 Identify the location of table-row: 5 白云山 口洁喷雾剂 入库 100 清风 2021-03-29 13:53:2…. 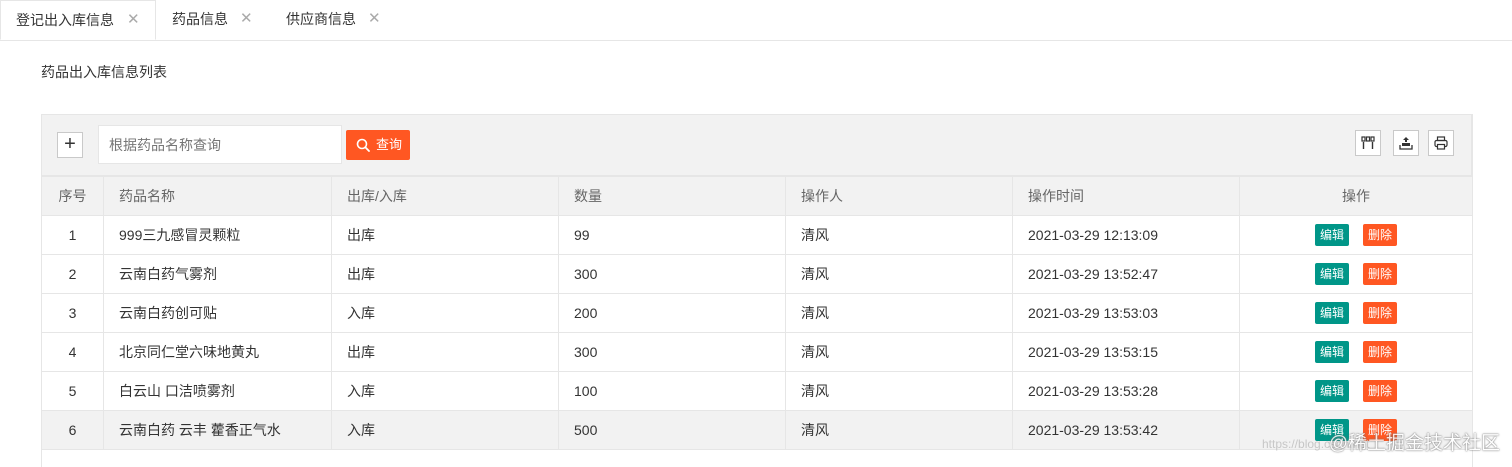
(757, 391).